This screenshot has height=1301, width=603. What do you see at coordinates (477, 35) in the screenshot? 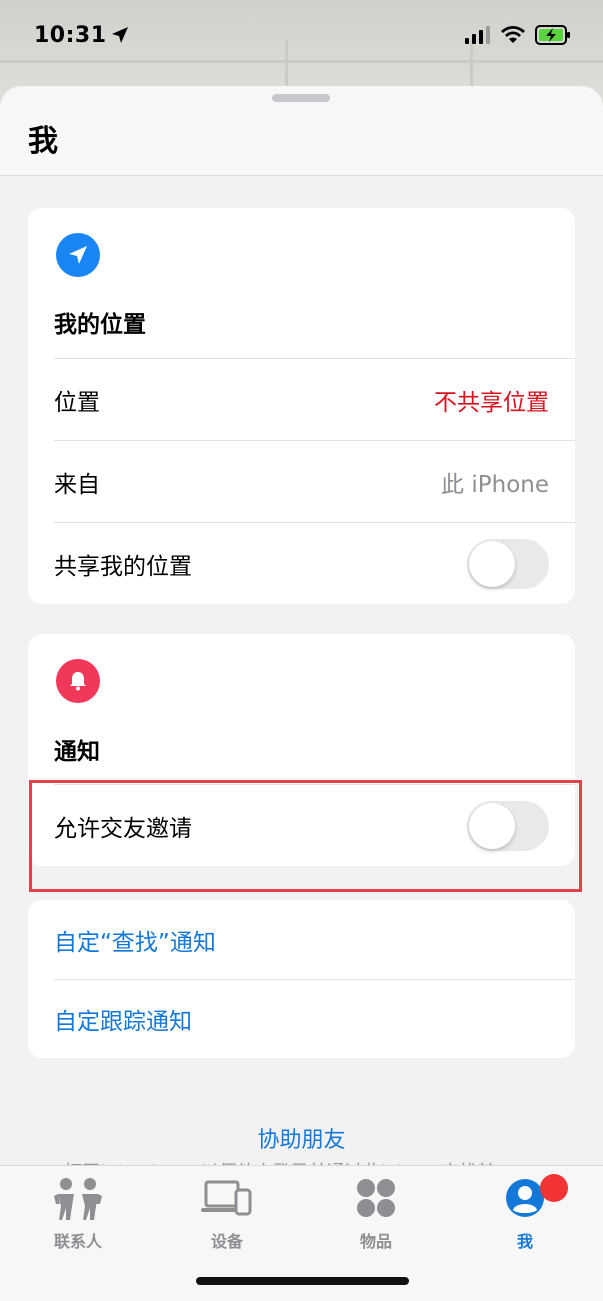
I see `signal-icon` at bounding box center [477, 35].